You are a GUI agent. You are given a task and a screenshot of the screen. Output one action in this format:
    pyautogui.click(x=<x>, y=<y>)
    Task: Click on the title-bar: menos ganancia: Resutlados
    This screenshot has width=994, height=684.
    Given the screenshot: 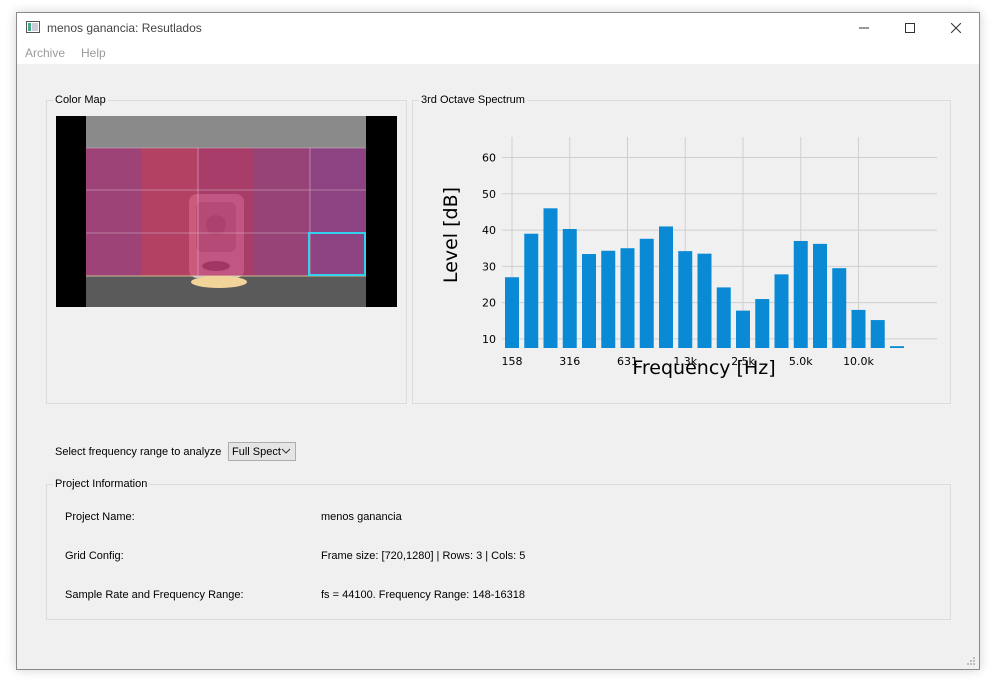 What is the action you would take?
    pyautogui.click(x=498, y=28)
    